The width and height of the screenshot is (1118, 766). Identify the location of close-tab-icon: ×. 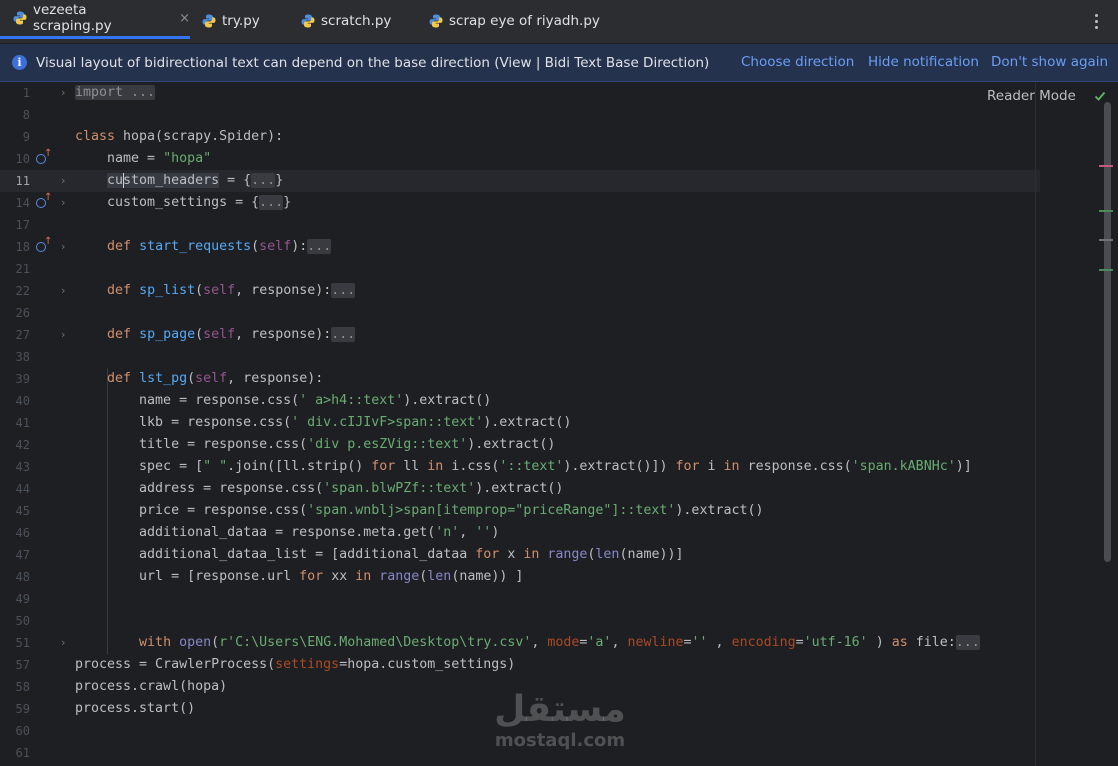
(184, 18).